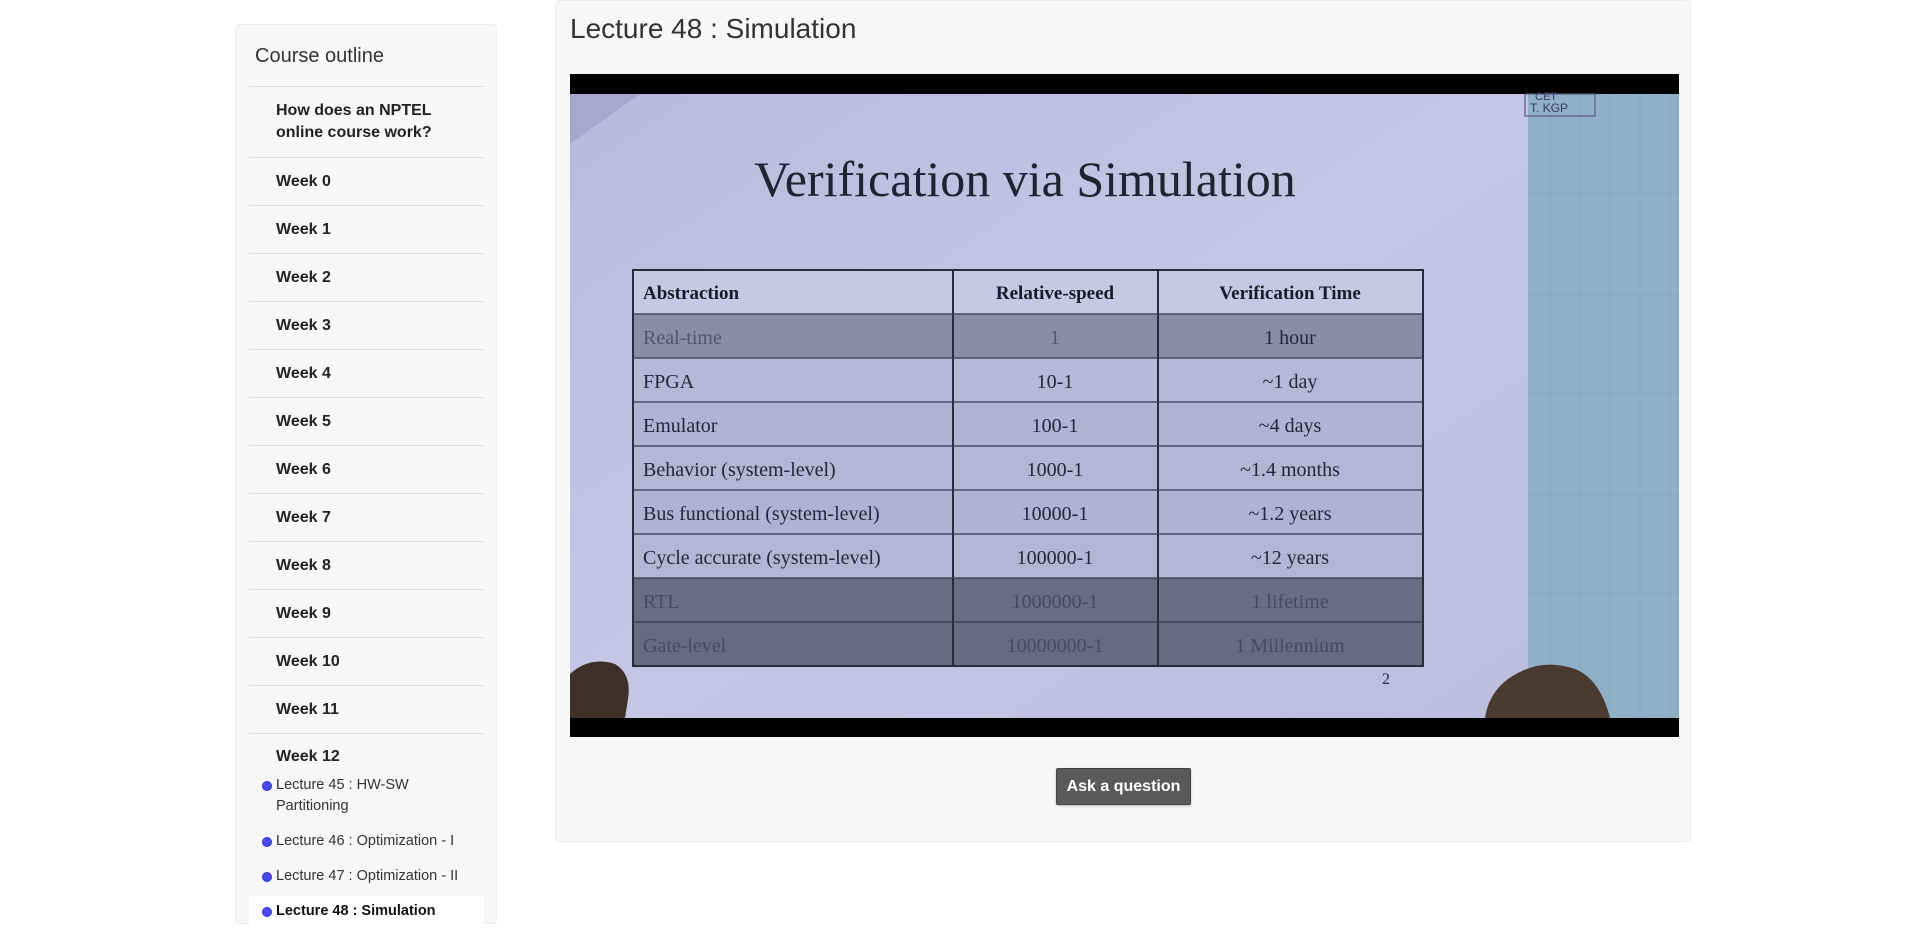 The image size is (1920, 941). I want to click on sidebar-item-label: How does an NPTEL online course work?, so click(354, 121).